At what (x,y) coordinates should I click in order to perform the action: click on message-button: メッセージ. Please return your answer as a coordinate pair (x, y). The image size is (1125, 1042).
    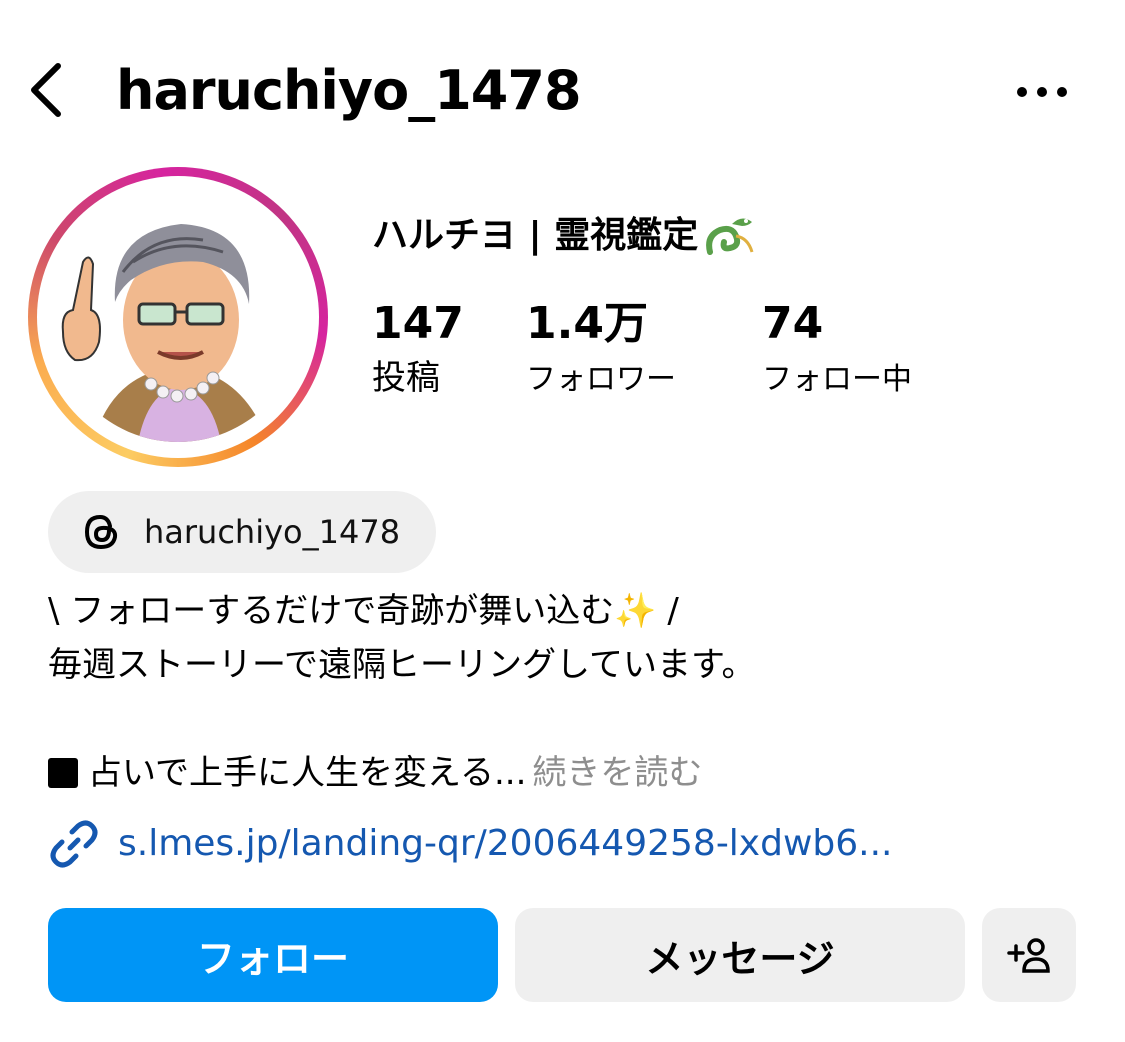
    Looking at the image, I should click on (740, 955).